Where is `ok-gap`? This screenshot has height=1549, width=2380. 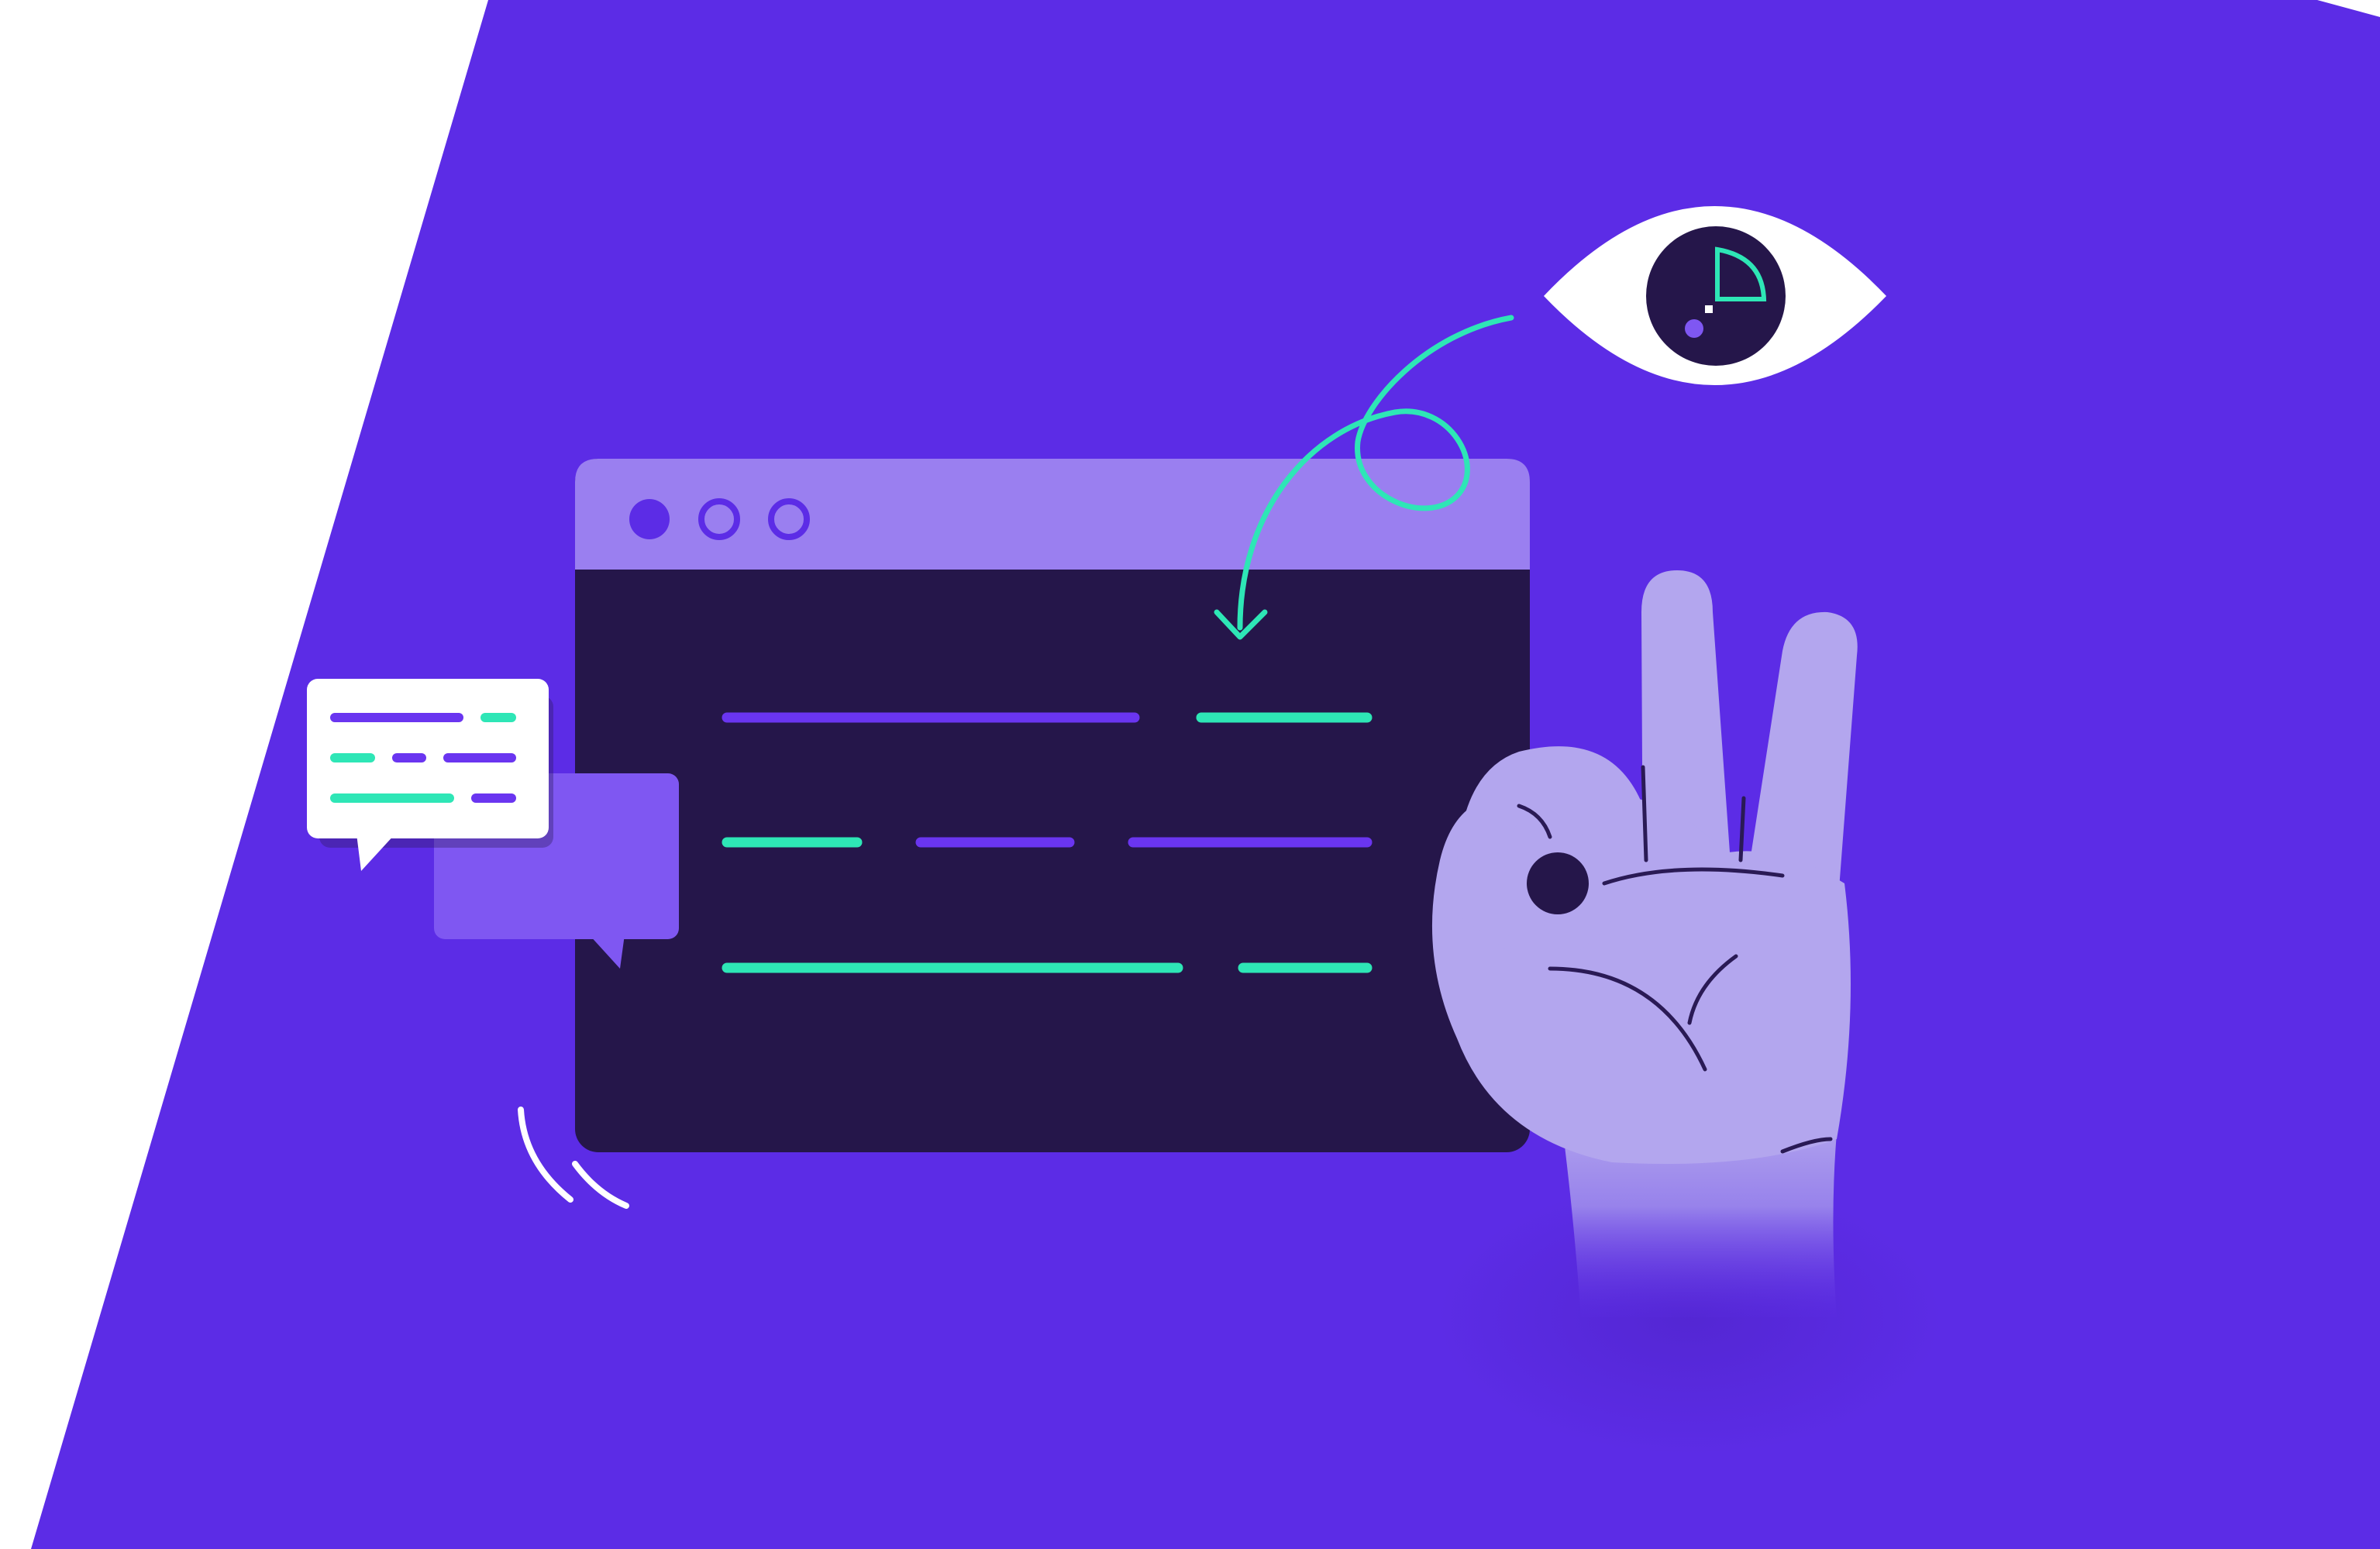
ok-gap is located at coordinates (1558, 883).